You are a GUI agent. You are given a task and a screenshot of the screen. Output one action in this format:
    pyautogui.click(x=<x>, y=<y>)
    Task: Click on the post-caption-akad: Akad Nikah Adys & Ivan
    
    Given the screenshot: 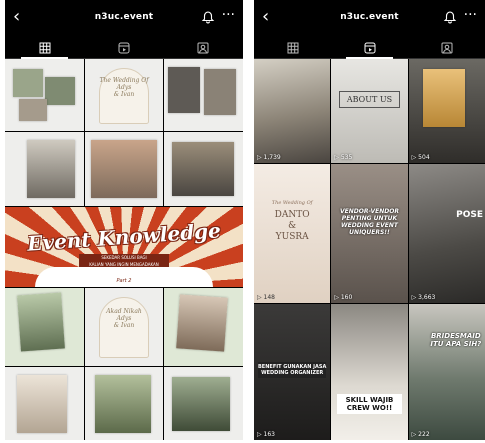 What is the action you would take?
    pyautogui.click(x=124, y=318)
    